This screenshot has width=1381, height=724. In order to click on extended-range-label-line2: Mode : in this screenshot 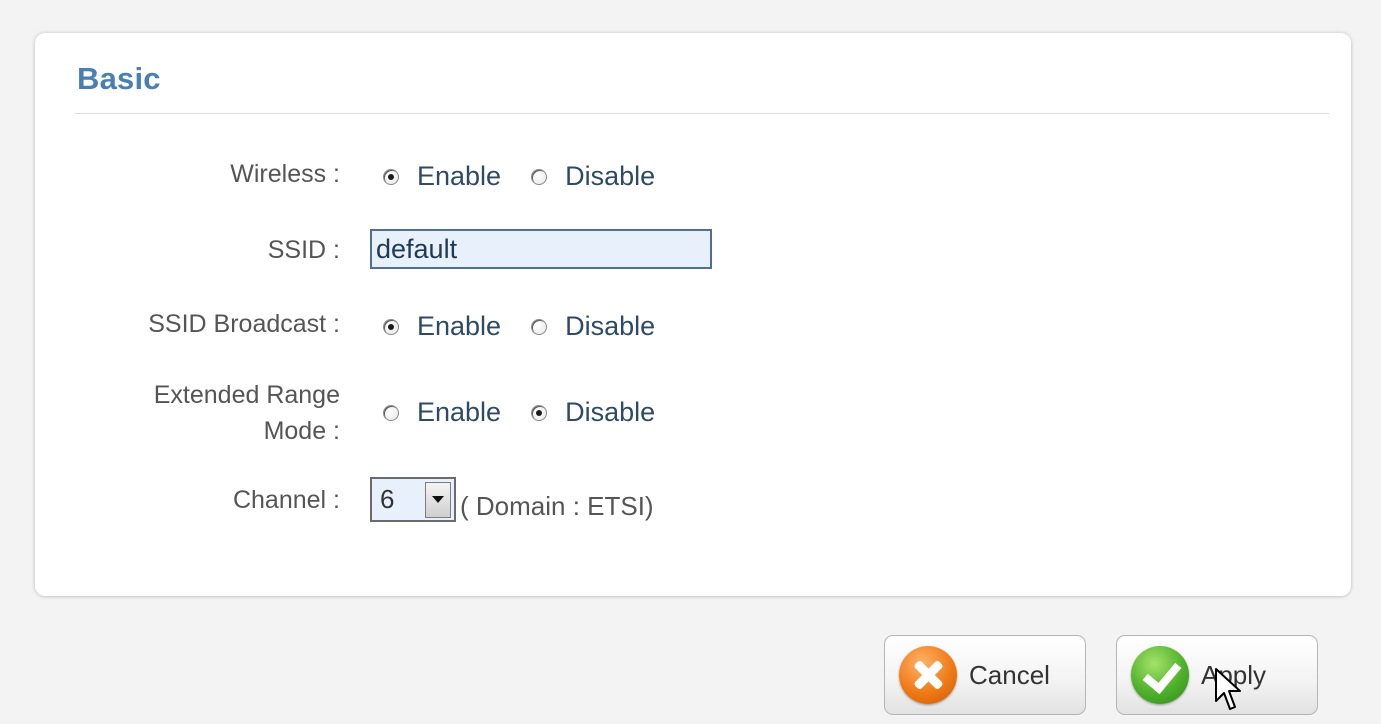, I will do `click(301, 431)`.